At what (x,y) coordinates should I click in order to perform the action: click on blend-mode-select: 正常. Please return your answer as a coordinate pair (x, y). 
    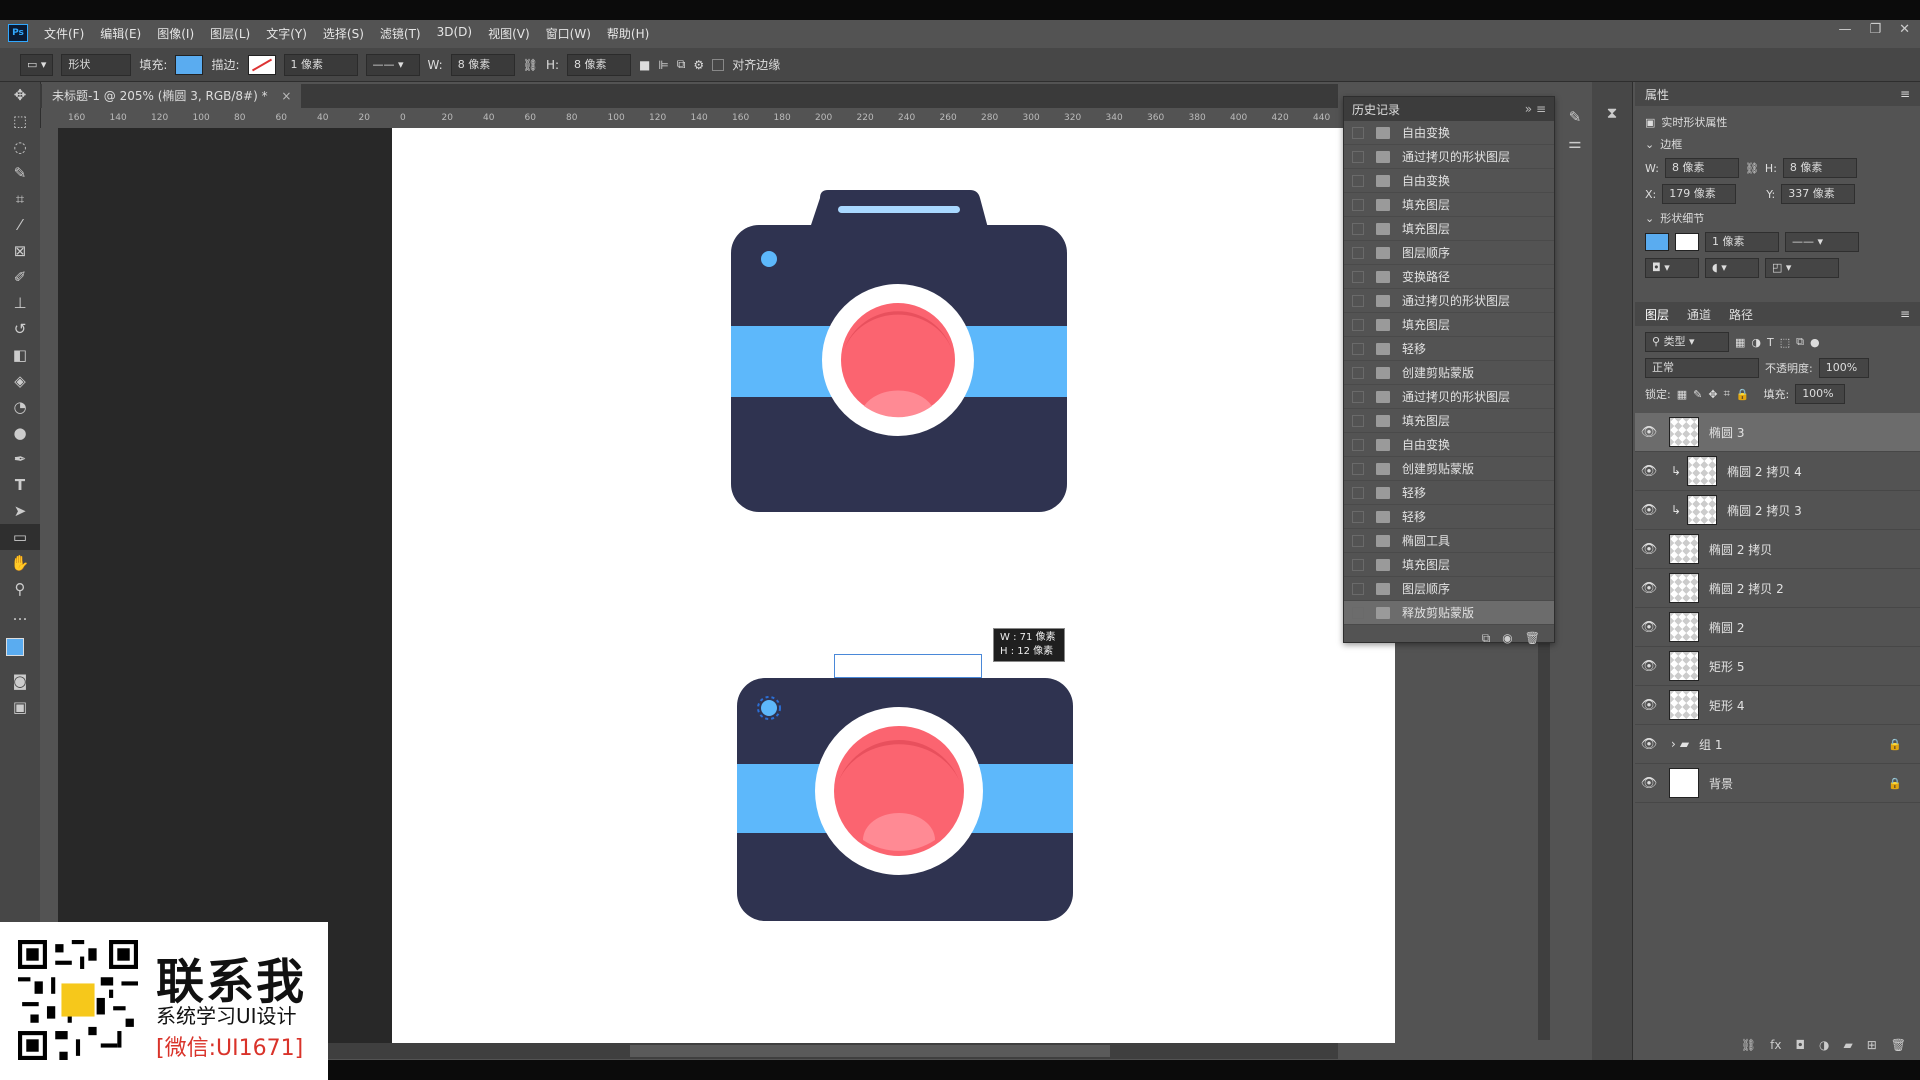
    Looking at the image, I should click on (1702, 368).